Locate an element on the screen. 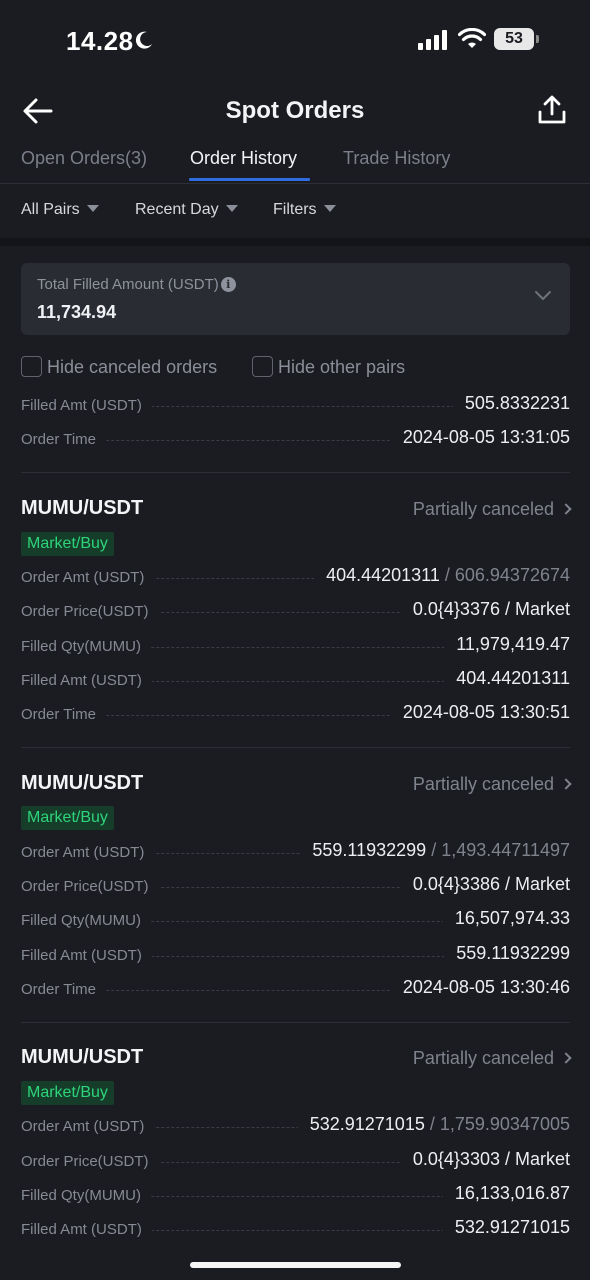  filter-bar: All Pairs Recent Day Filters is located at coordinates (295, 211).